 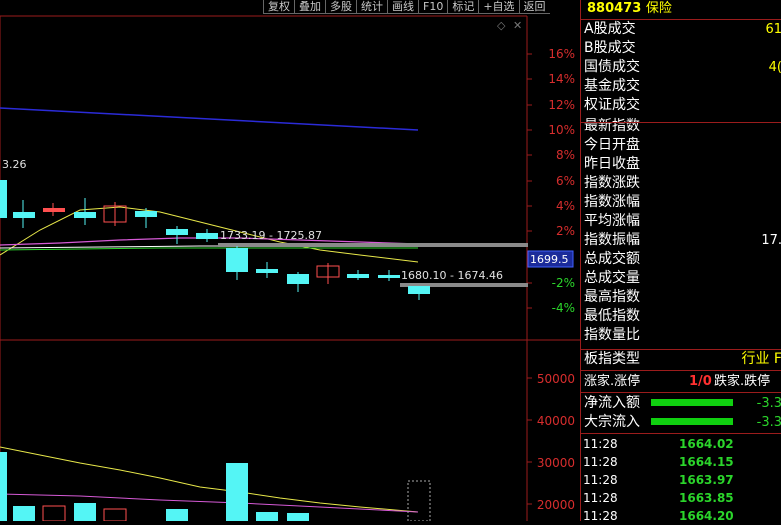 What do you see at coordinates (681, 498) in the screenshot?
I see `tick-row: 11:28 1663.85` at bounding box center [681, 498].